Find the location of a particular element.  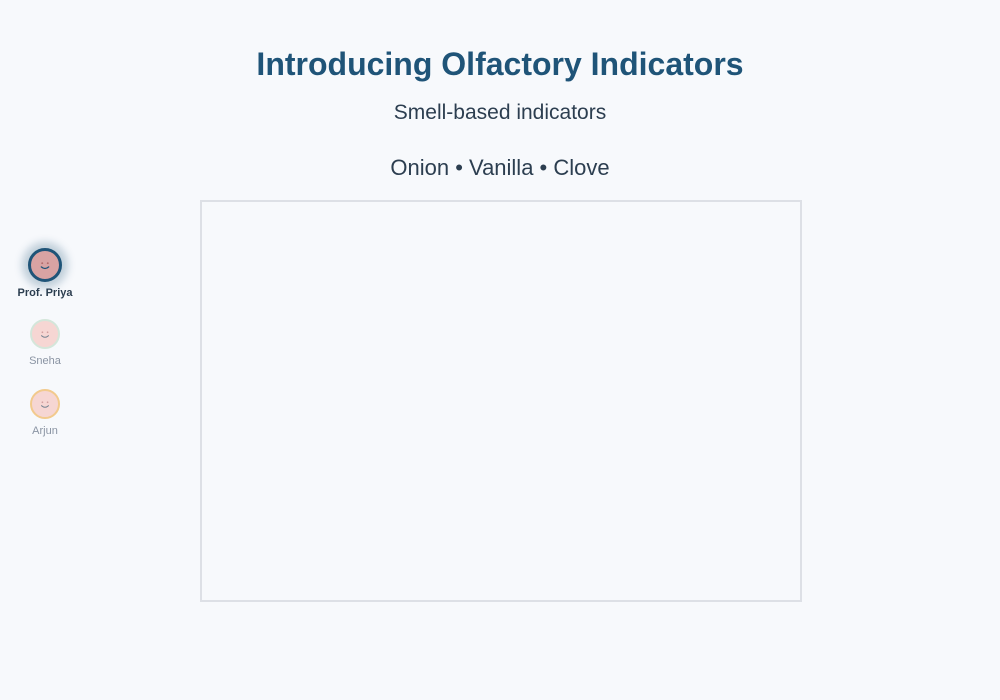

slide-subtitle: Smell-based indicators is located at coordinates (500, 112).